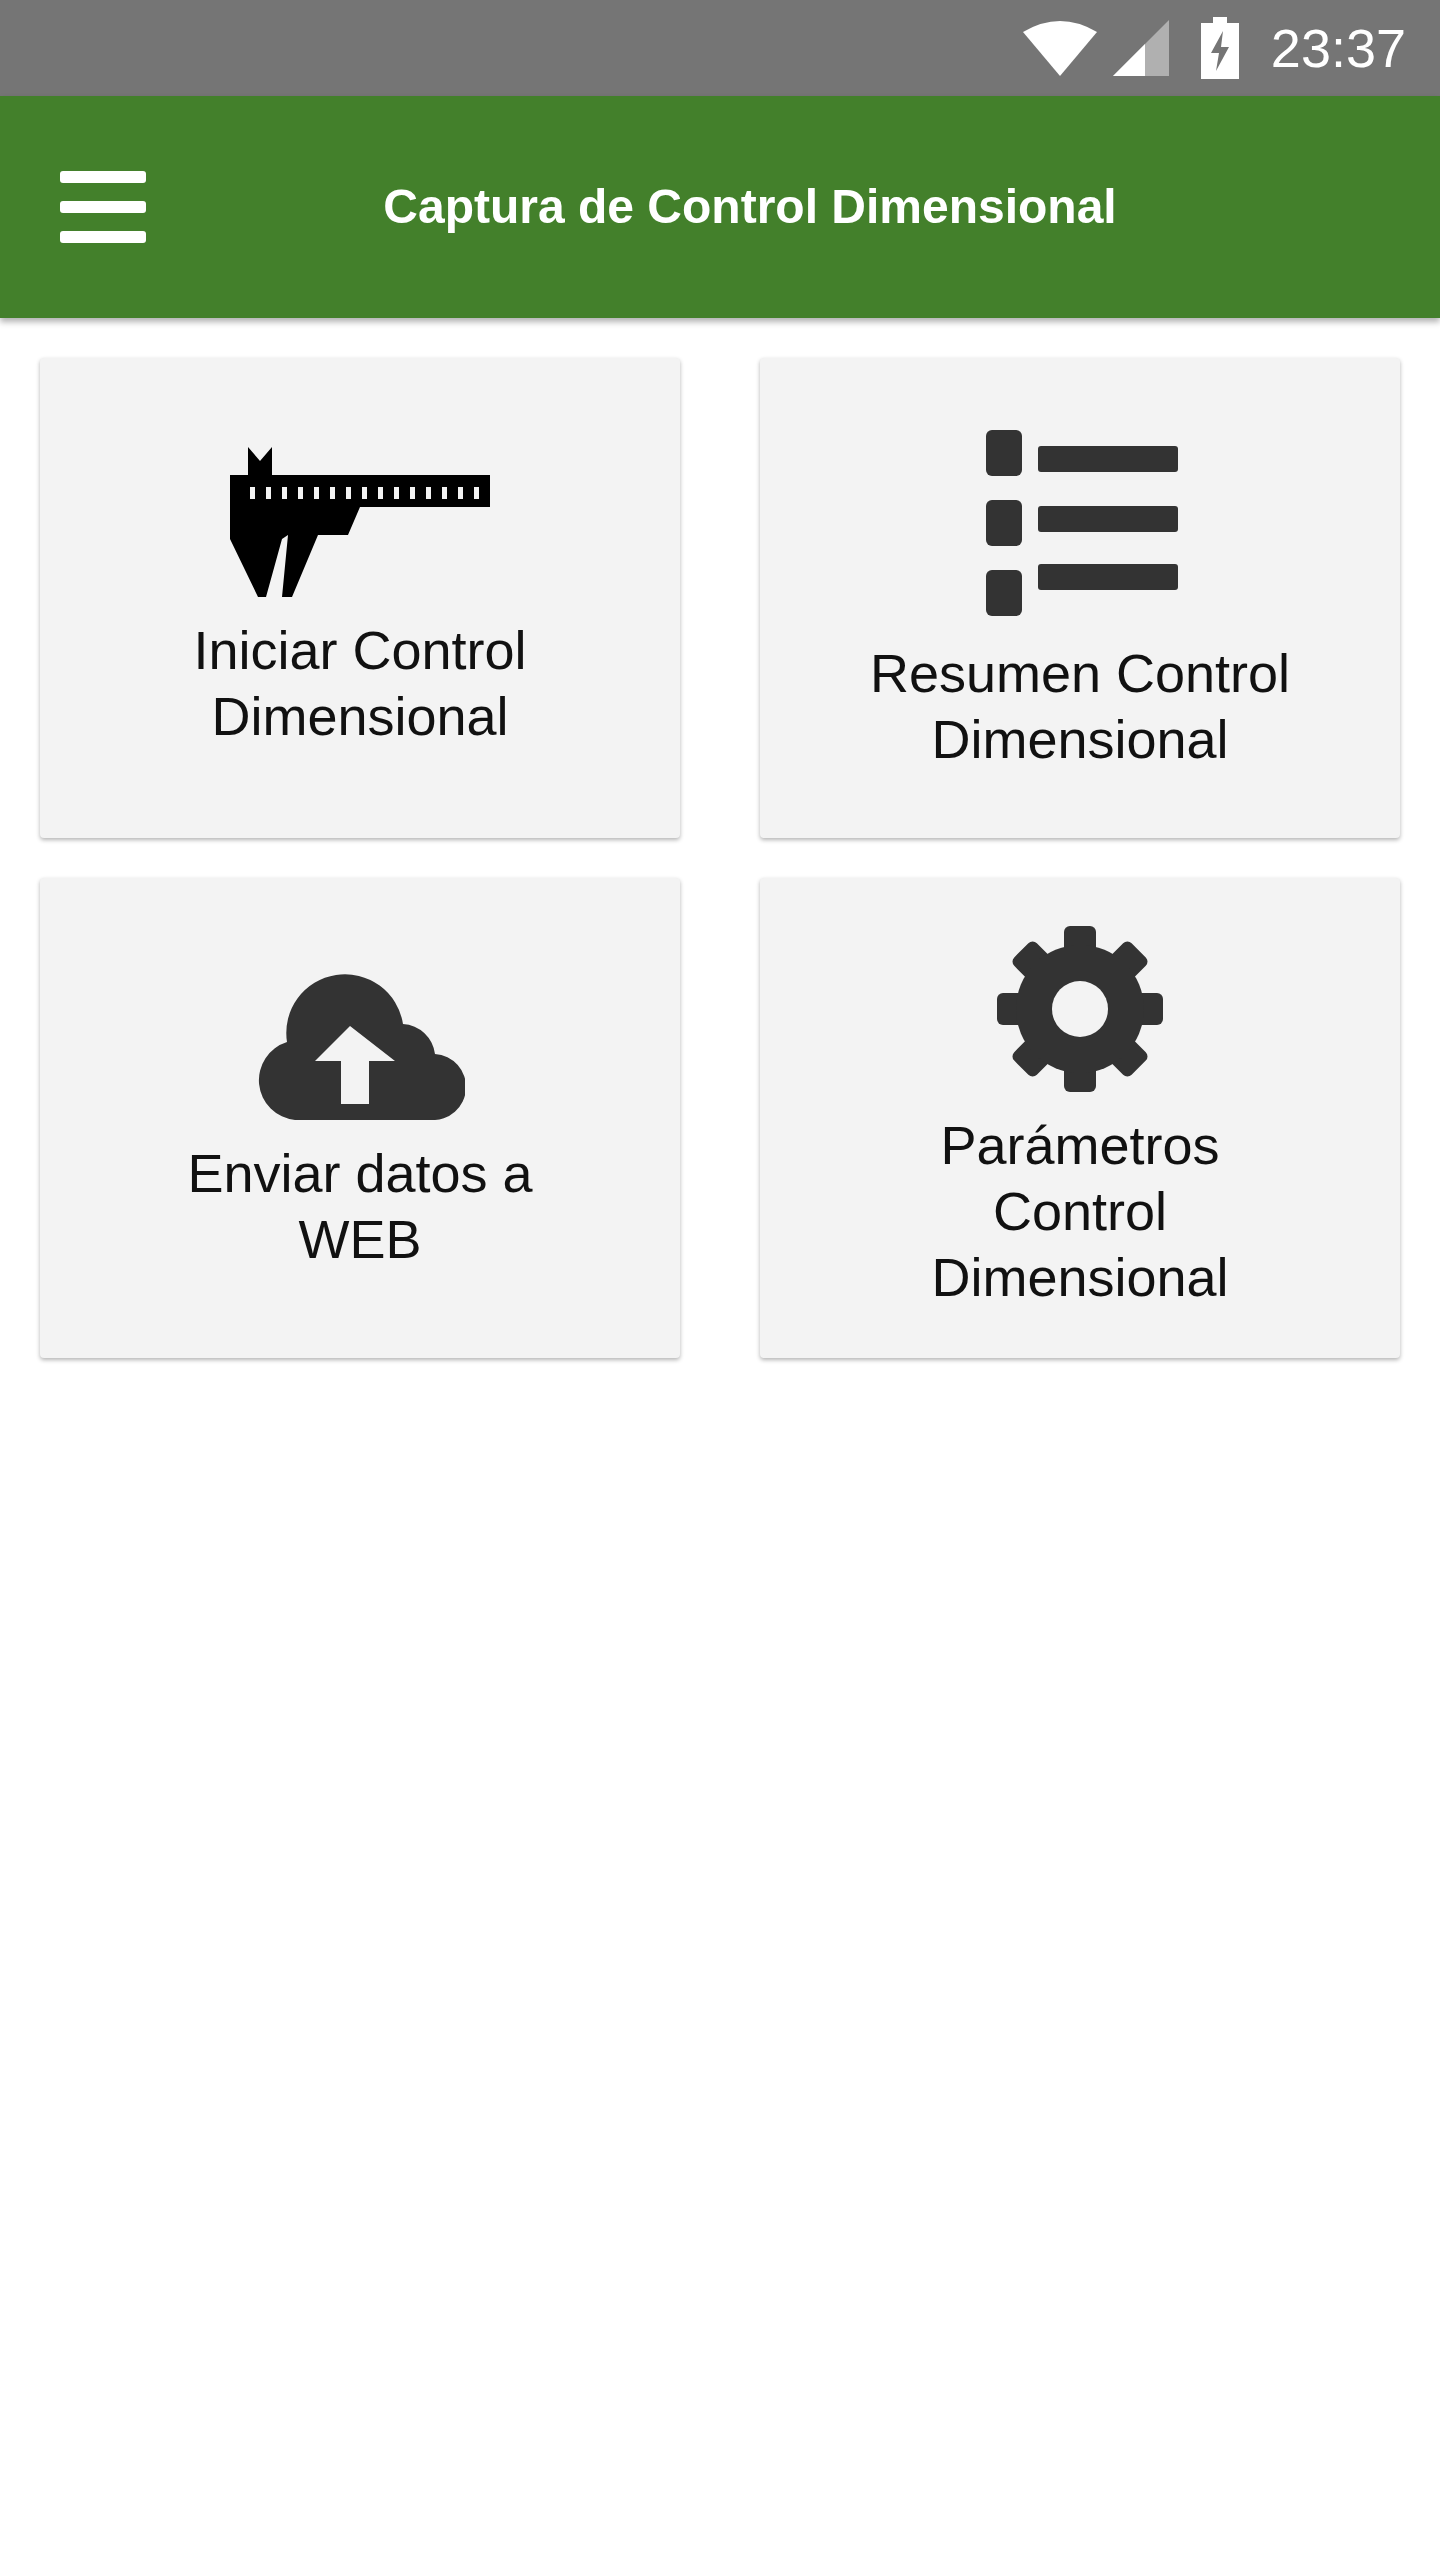 The height and width of the screenshot is (2560, 1440). Describe the element at coordinates (1080, 598) in the screenshot. I see `menu-tile: Resumen Control Dimensional` at that location.